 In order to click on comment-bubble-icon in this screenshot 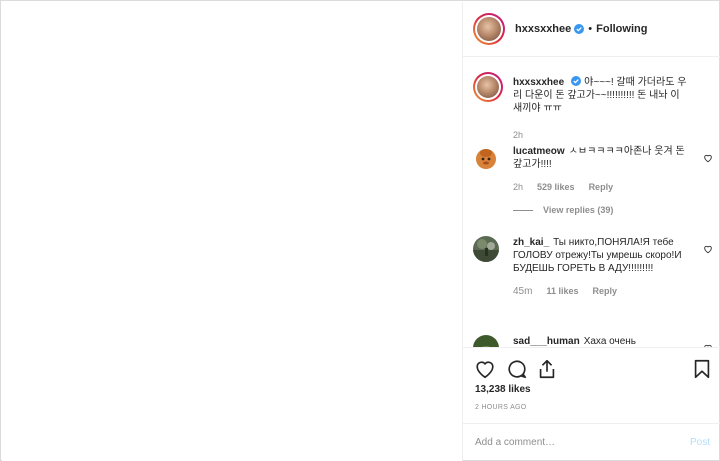, I will do `click(517, 369)`.